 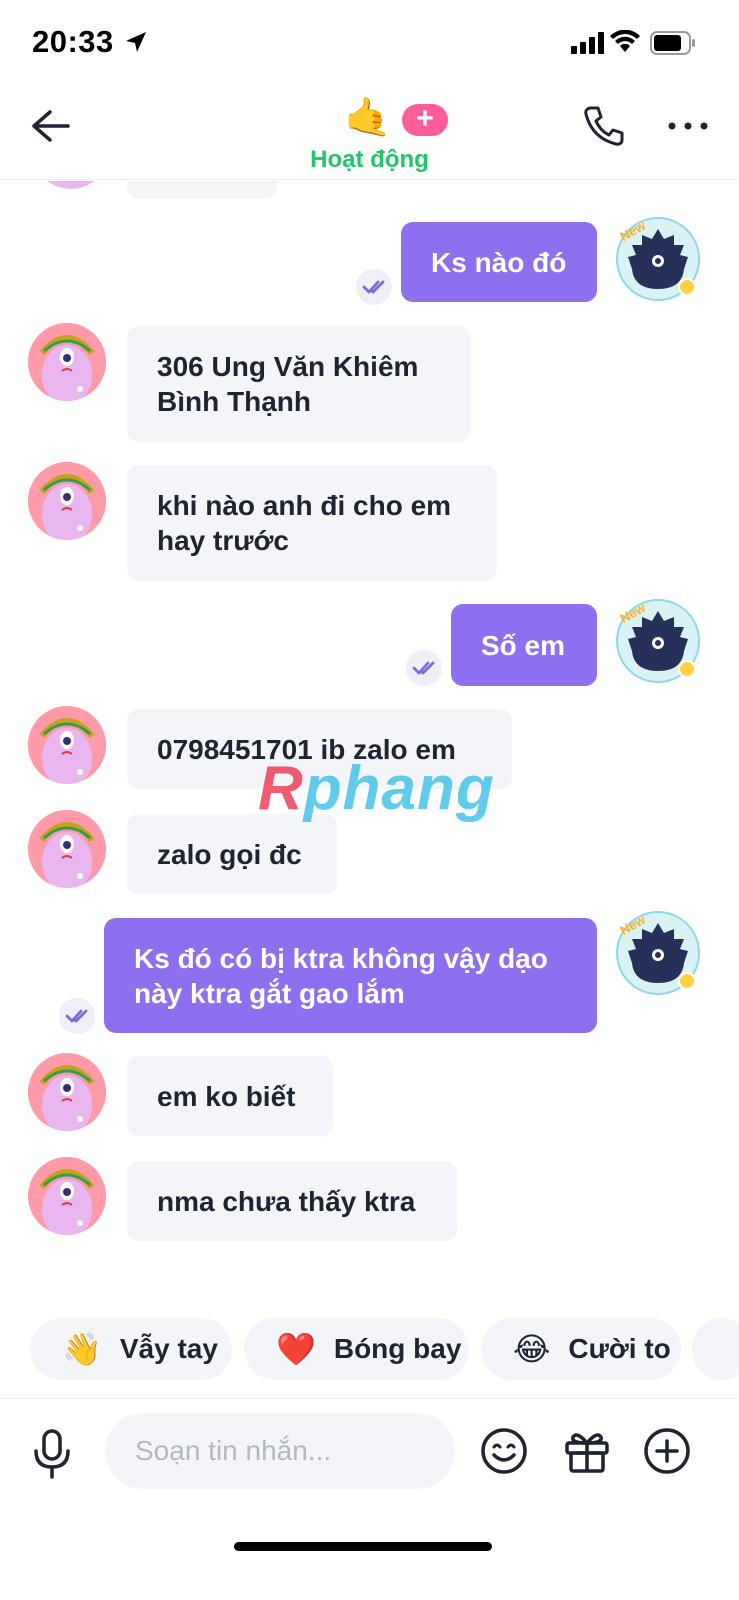 I want to click on heart-icon: ❤️, so click(x=296, y=1349).